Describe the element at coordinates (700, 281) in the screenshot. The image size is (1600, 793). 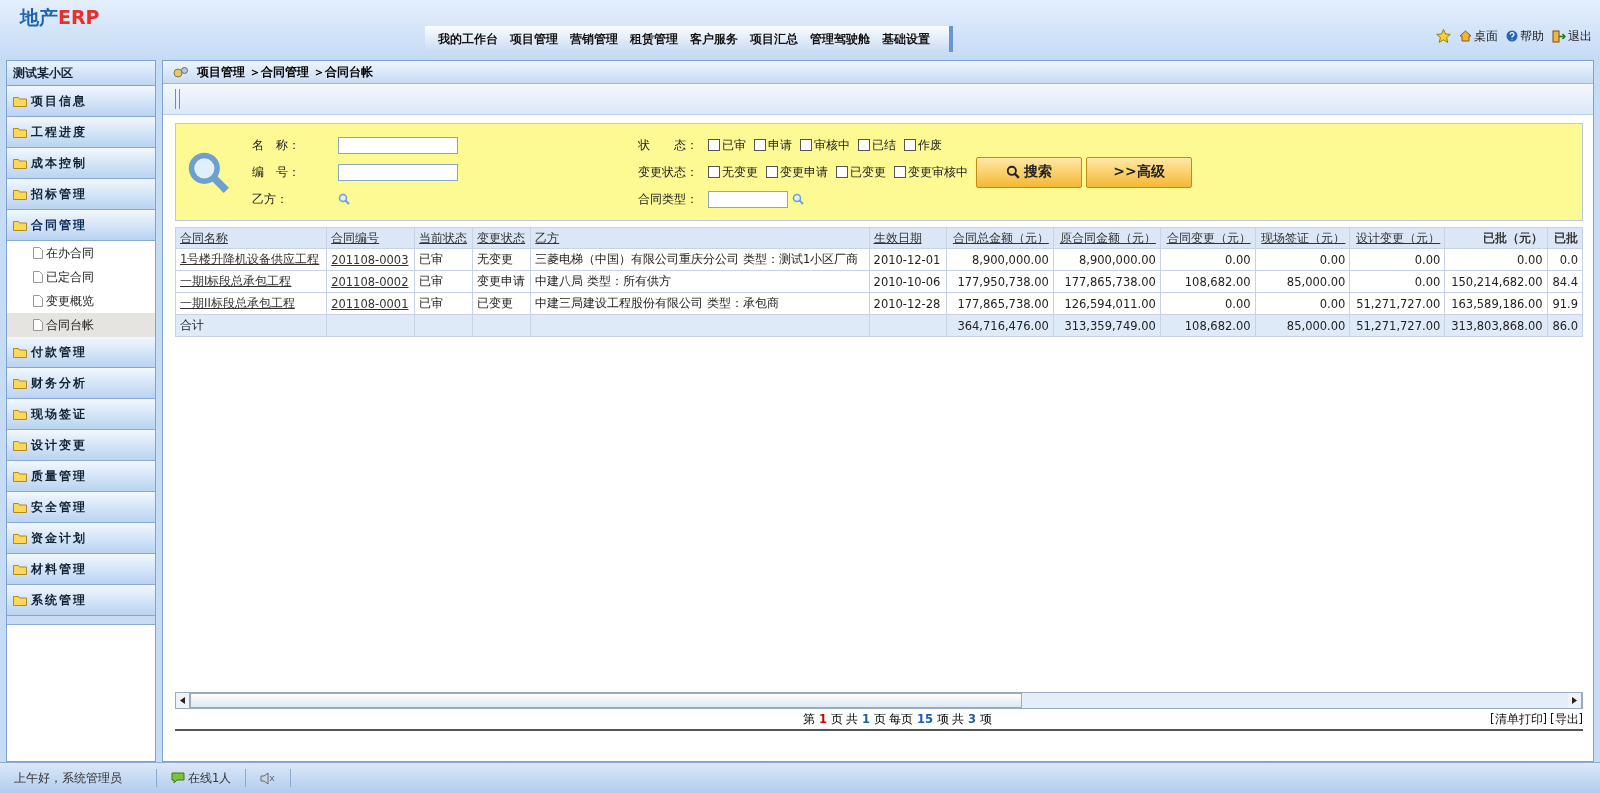
I see `table-cell: 中建八局 类型：所有供方` at that location.